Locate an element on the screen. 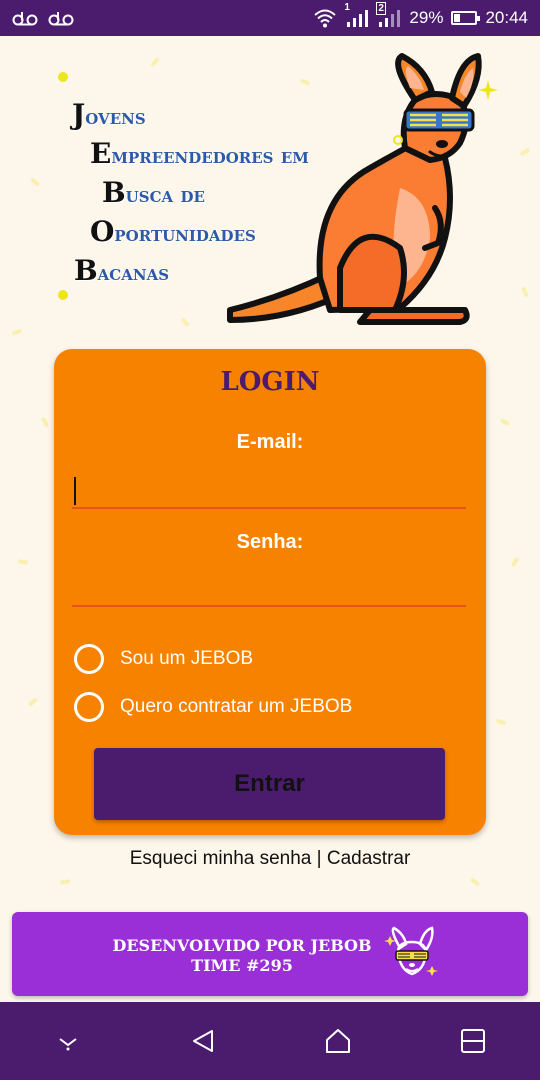  recents-icon is located at coordinates (472, 1041).